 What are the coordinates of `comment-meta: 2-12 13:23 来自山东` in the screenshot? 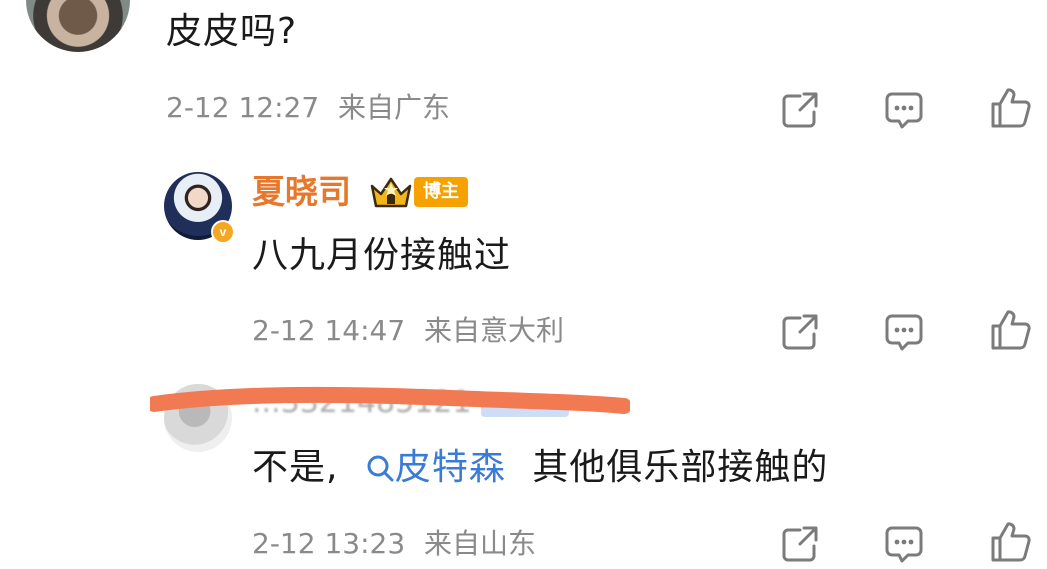 It's located at (394, 544).